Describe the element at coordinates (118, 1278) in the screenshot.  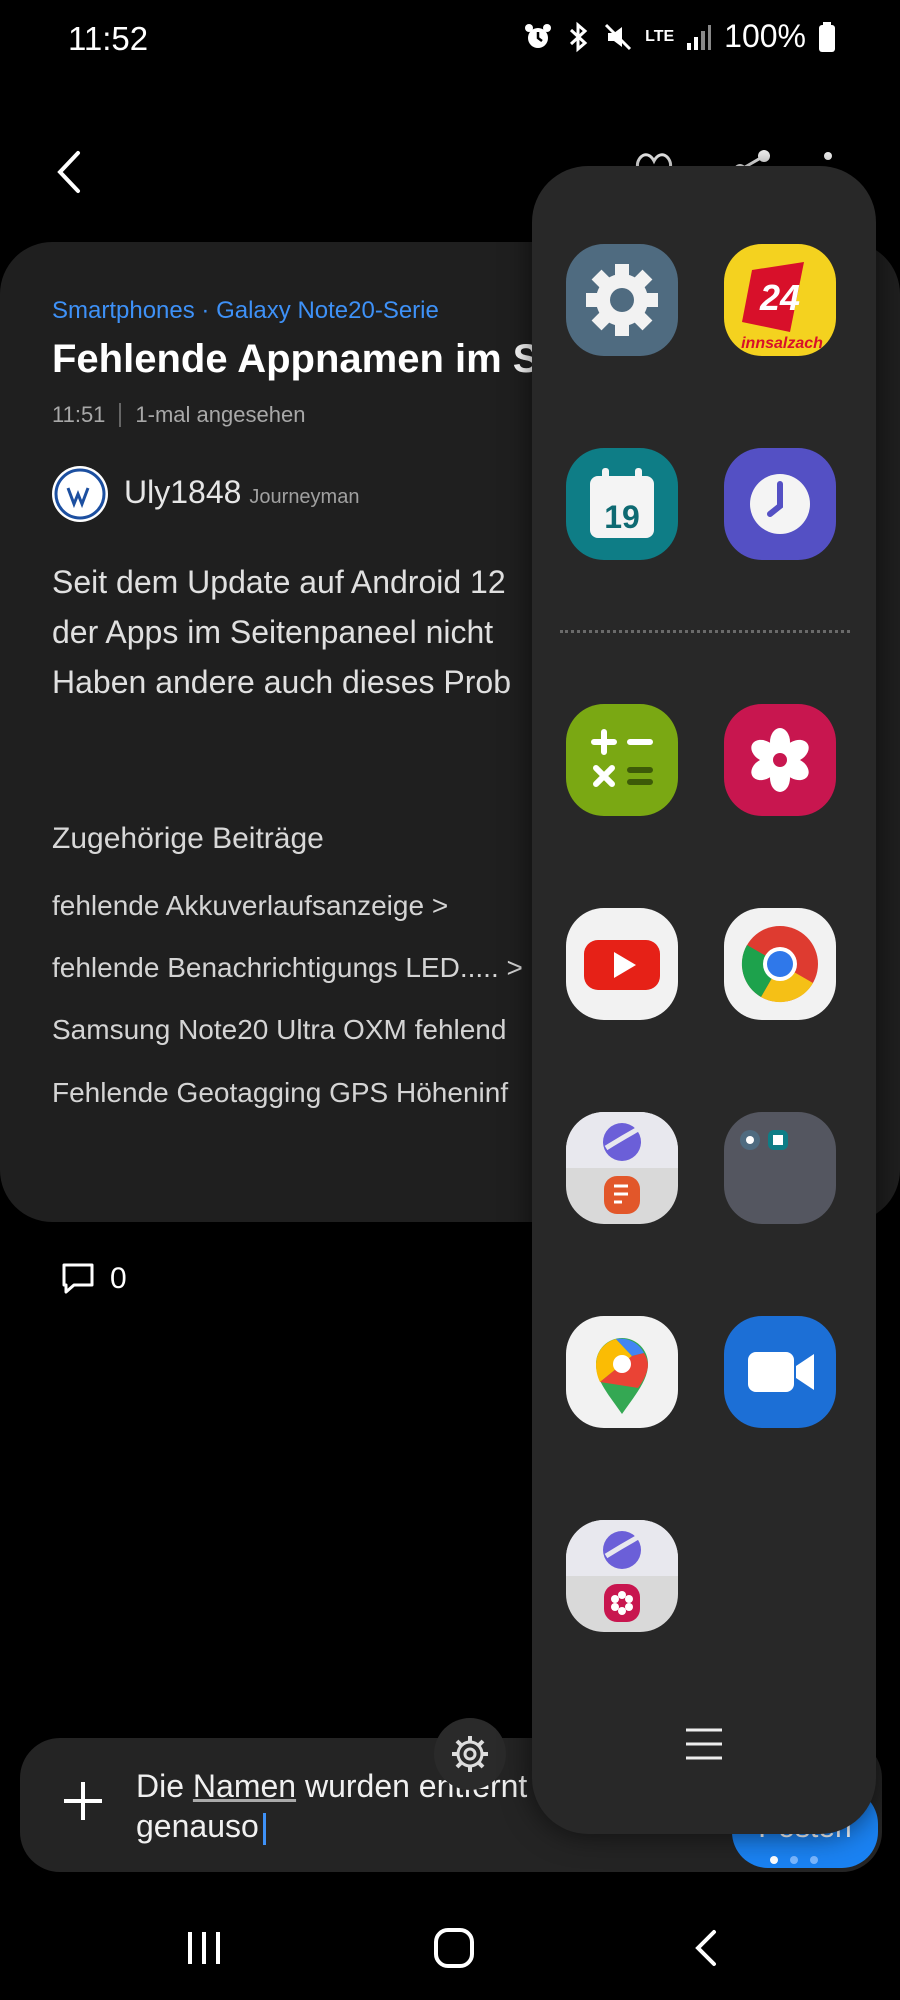
I see `comment-count-value: 0` at that location.